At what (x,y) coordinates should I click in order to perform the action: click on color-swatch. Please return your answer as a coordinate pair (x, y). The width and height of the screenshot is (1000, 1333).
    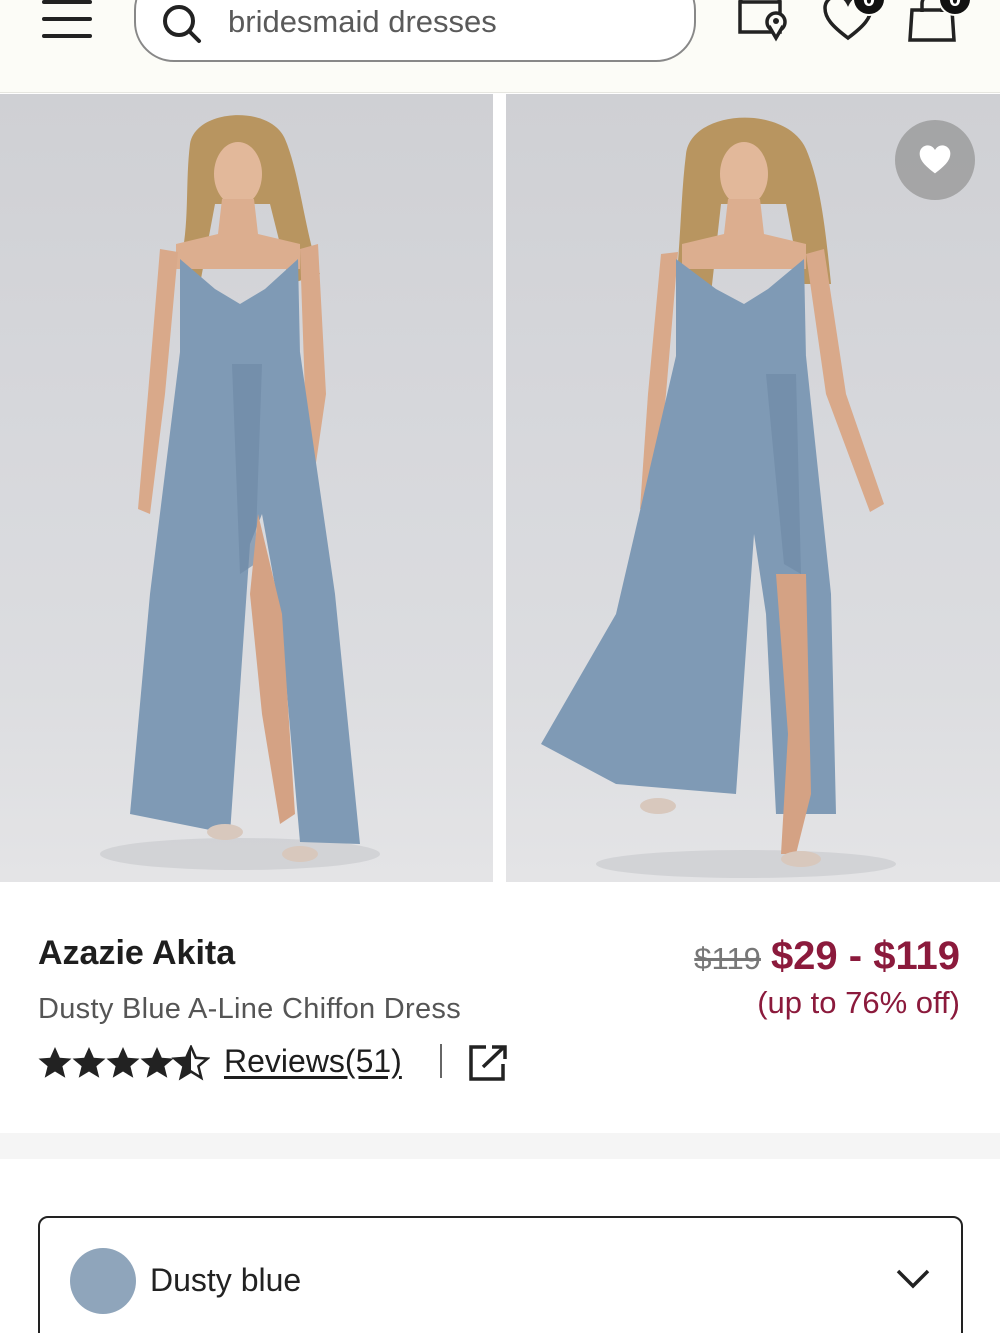
    Looking at the image, I should click on (103, 1281).